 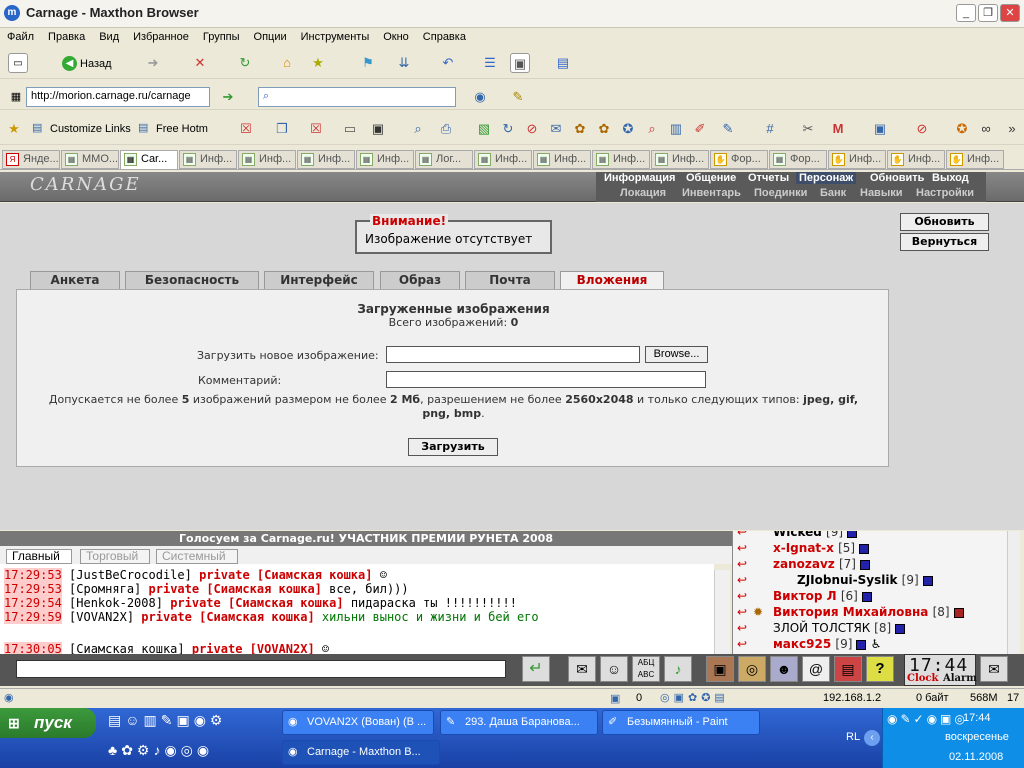 What do you see at coordinates (484, 129) in the screenshot?
I see `image-icon: ▧` at bounding box center [484, 129].